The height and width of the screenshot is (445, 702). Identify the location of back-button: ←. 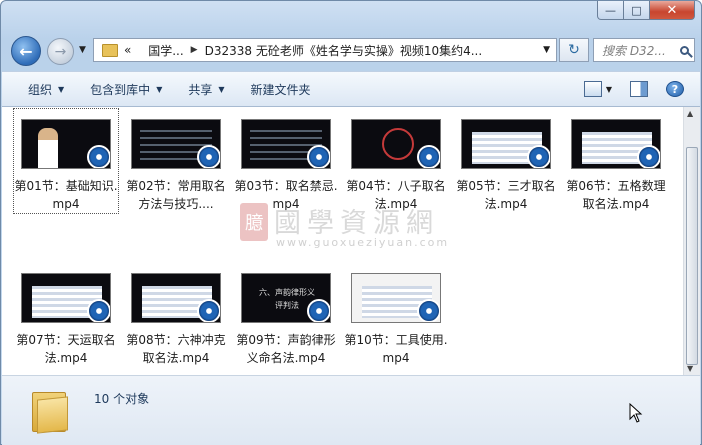
(26, 51).